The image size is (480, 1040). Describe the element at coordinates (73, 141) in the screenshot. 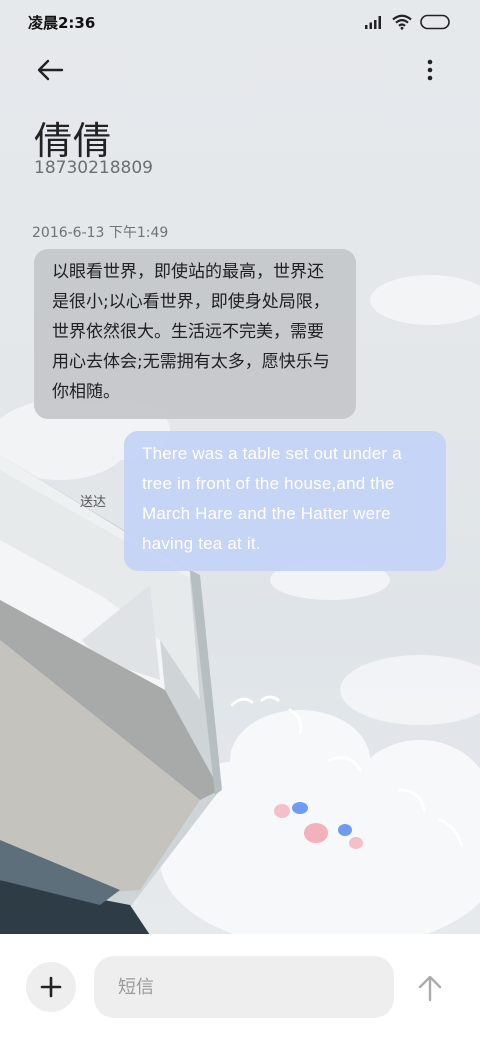

I see `contact-name: 倩倩` at that location.